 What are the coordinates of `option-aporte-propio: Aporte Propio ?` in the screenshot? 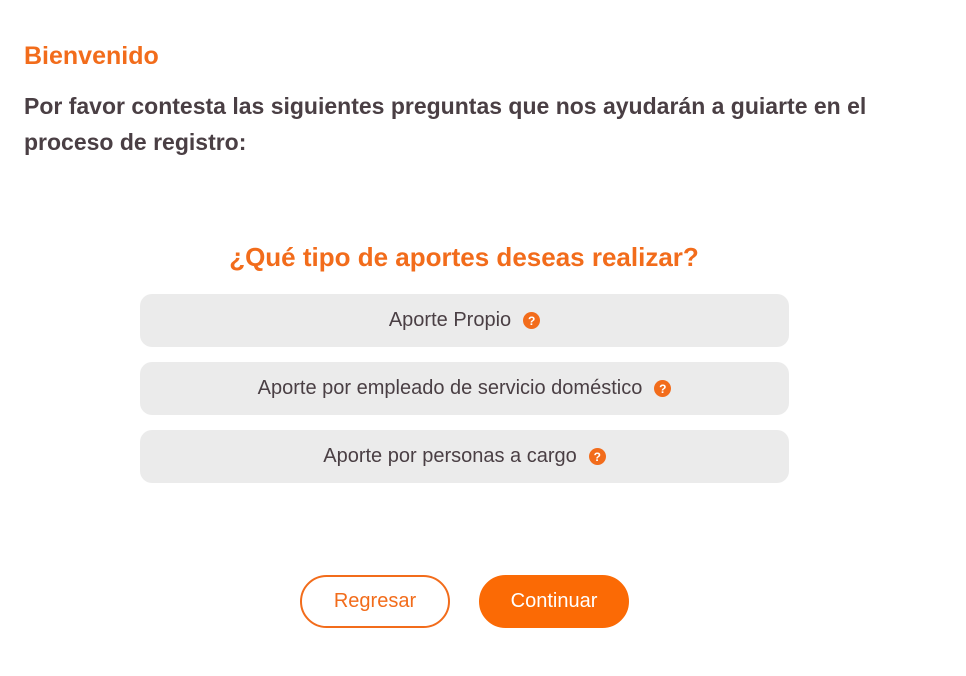 It's located at (464, 320).